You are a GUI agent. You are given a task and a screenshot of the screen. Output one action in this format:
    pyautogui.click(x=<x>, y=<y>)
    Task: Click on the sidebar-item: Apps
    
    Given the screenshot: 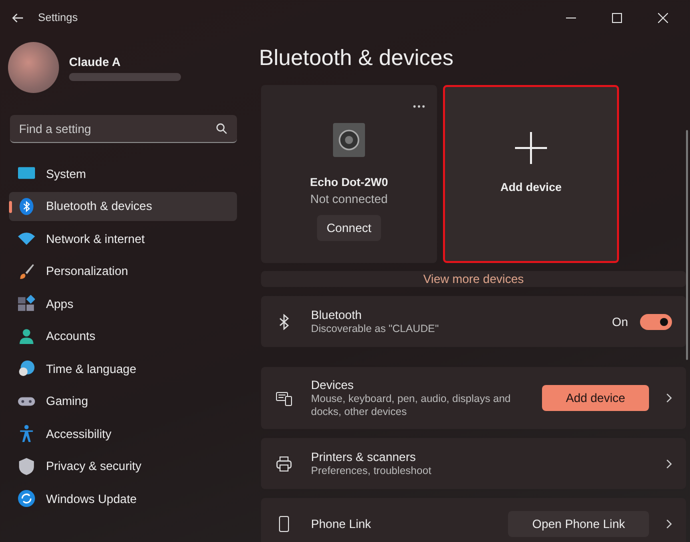 What is the action you would take?
    pyautogui.click(x=123, y=303)
    